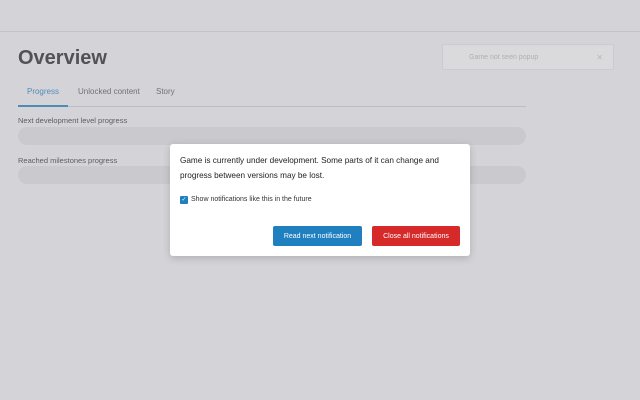  What do you see at coordinates (184, 200) in the screenshot?
I see `checkbox: ✓` at bounding box center [184, 200].